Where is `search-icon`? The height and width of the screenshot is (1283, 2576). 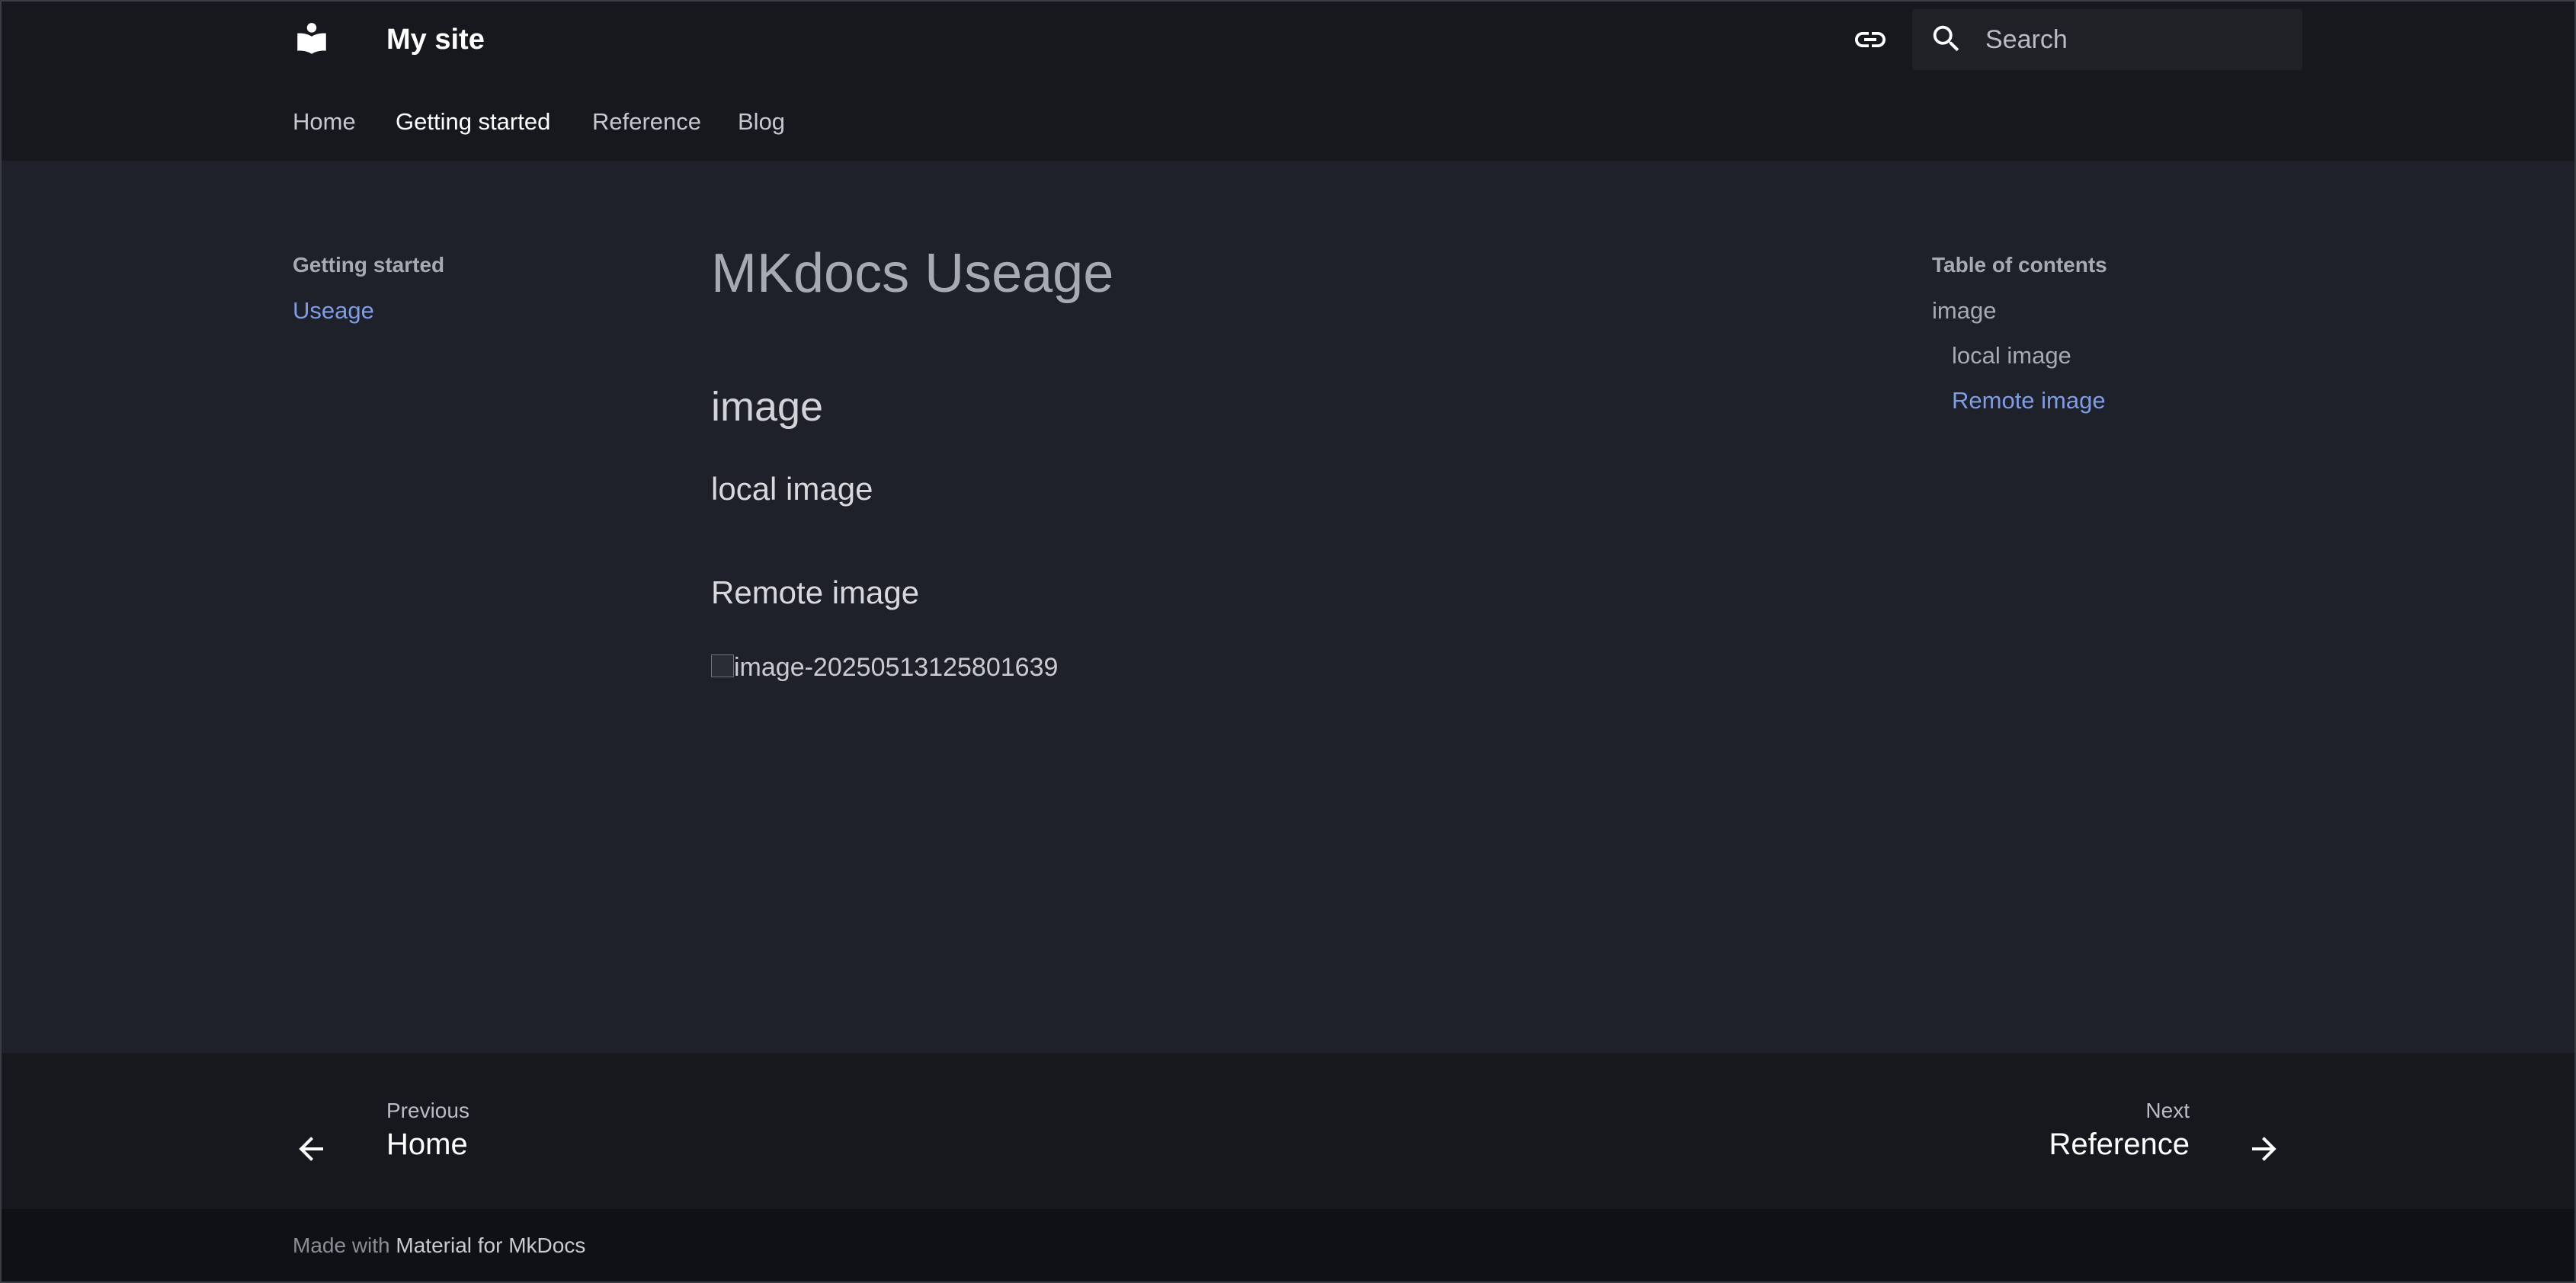 search-icon is located at coordinates (1946, 39).